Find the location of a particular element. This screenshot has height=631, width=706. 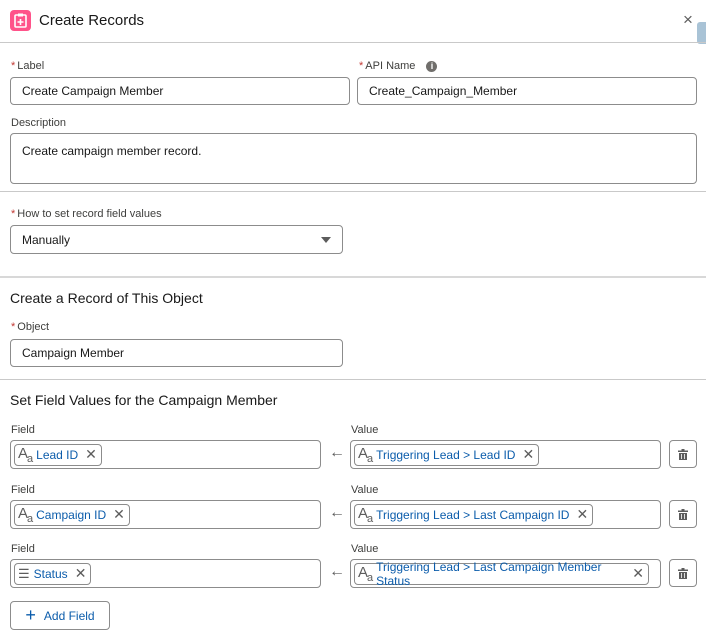

close-icon: × is located at coordinates (688, 20).